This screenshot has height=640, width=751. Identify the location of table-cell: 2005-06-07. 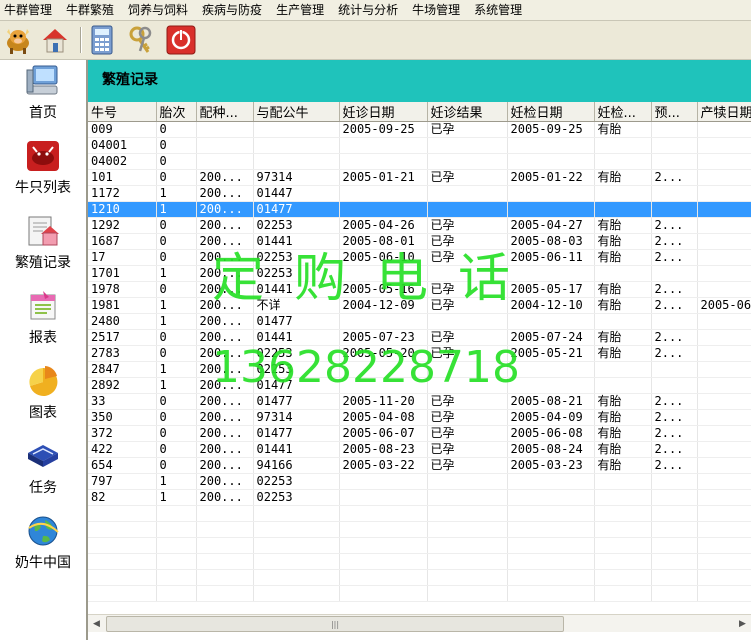
(383, 433).